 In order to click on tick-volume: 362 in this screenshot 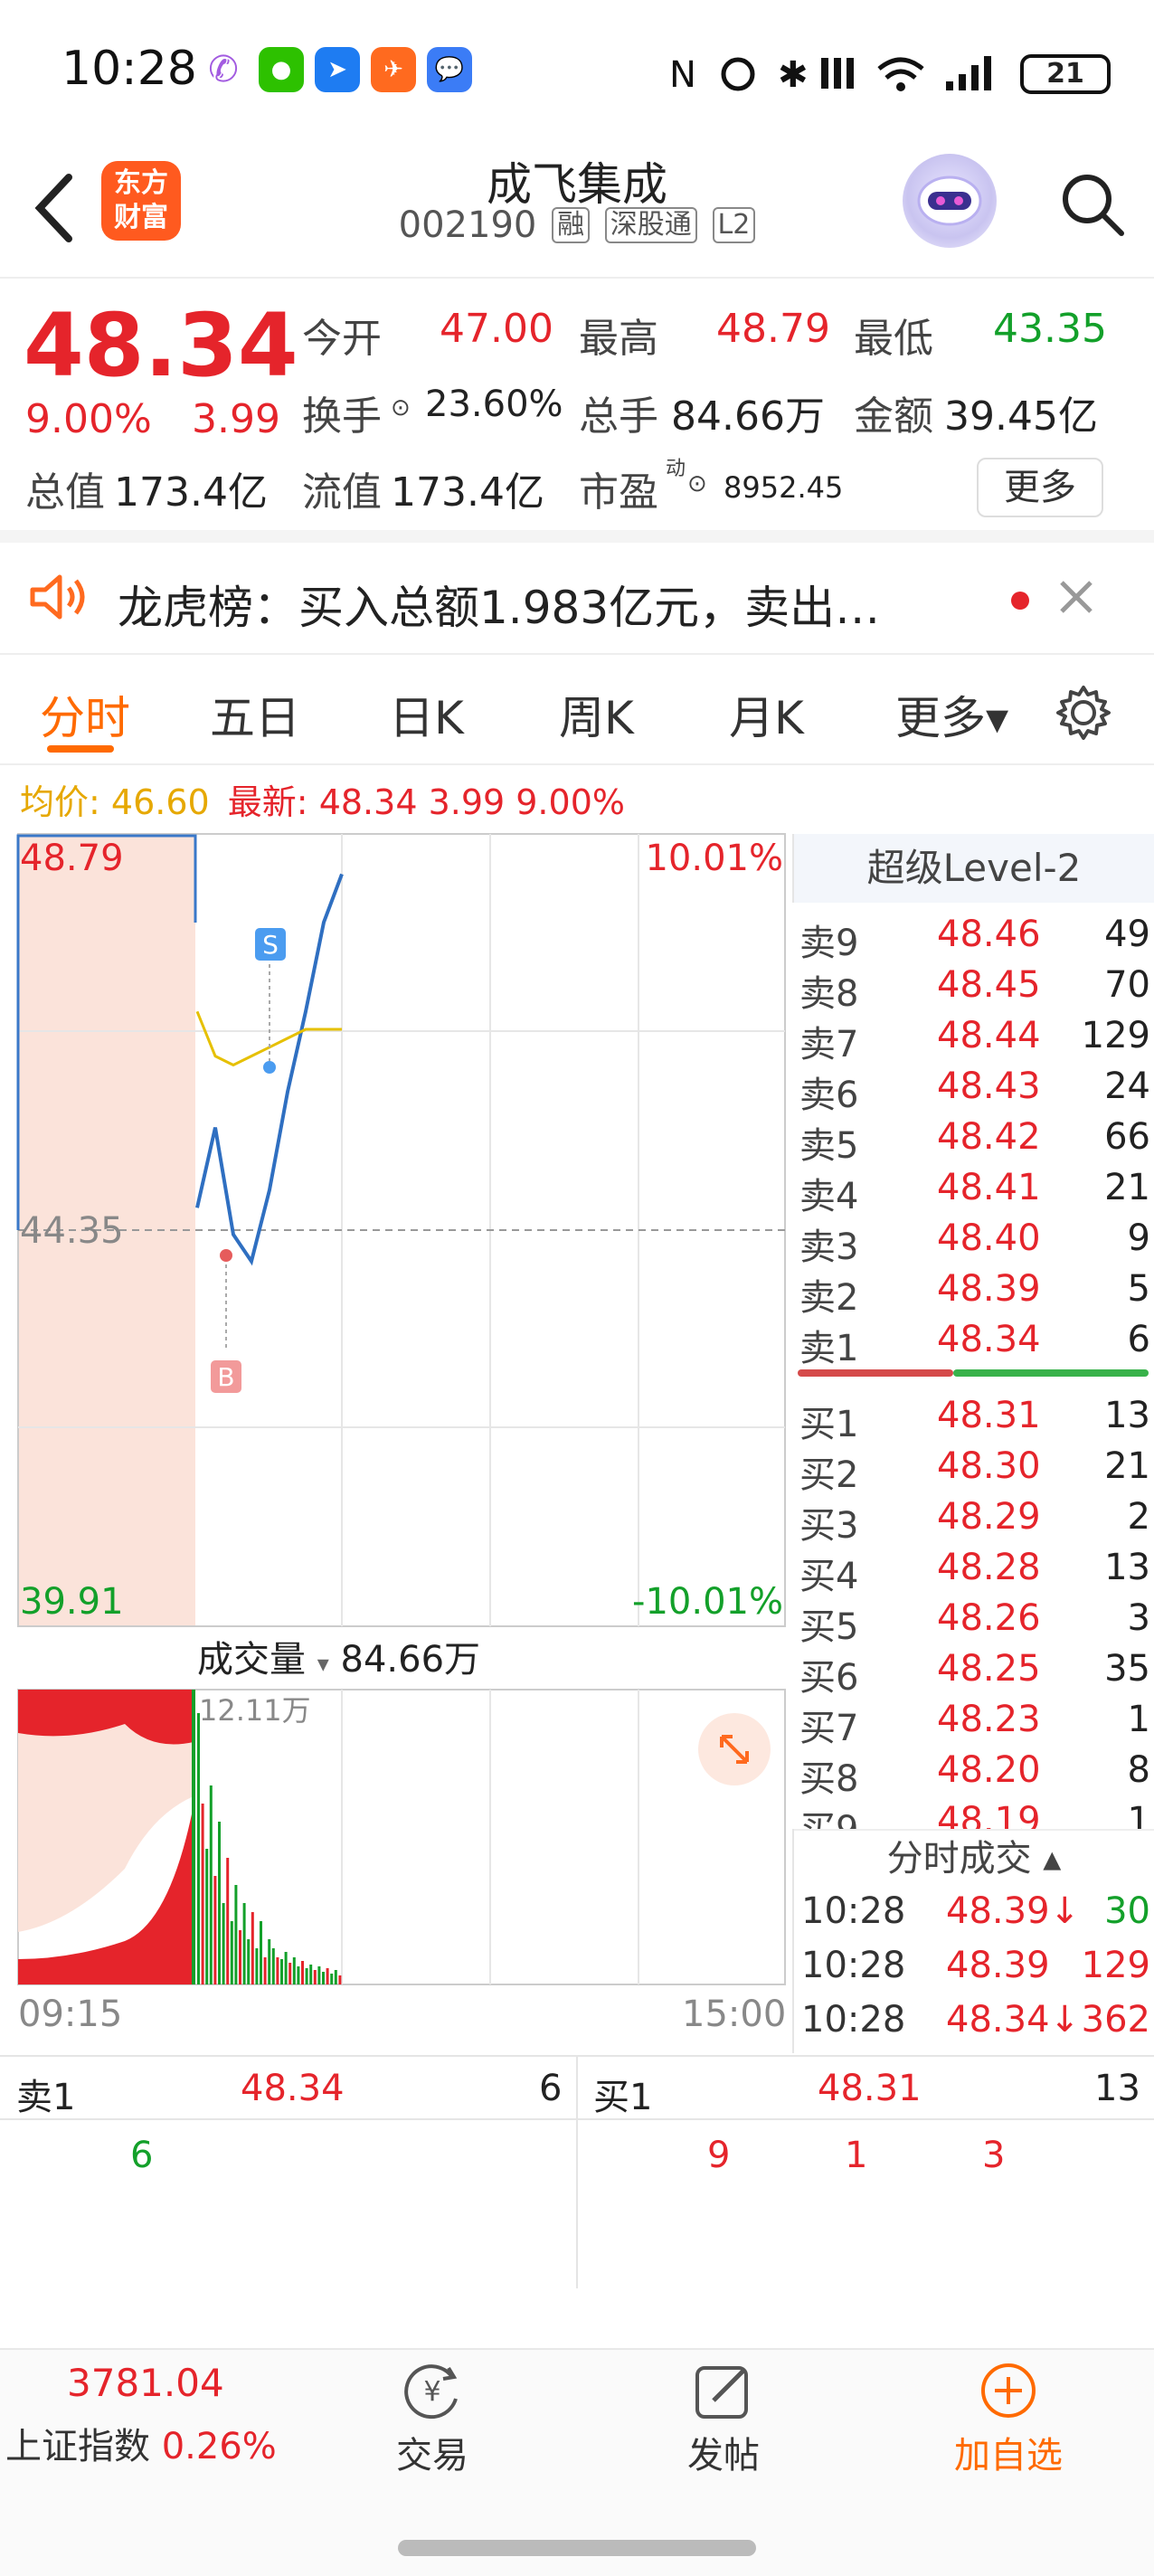, I will do `click(1115, 2020)`.